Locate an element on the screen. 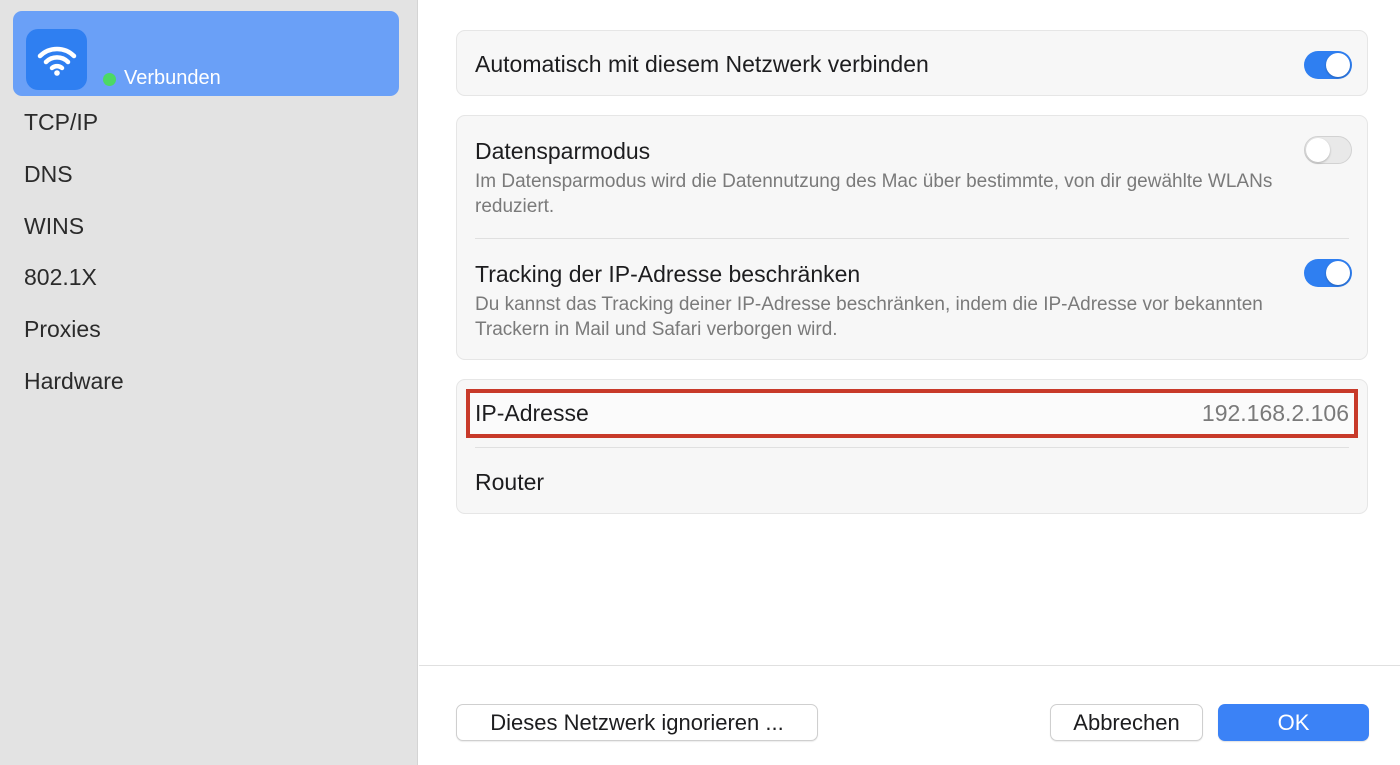 This screenshot has height=765, width=1400. ip-address-value: 192.168.2.106 is located at coordinates (1275, 413).